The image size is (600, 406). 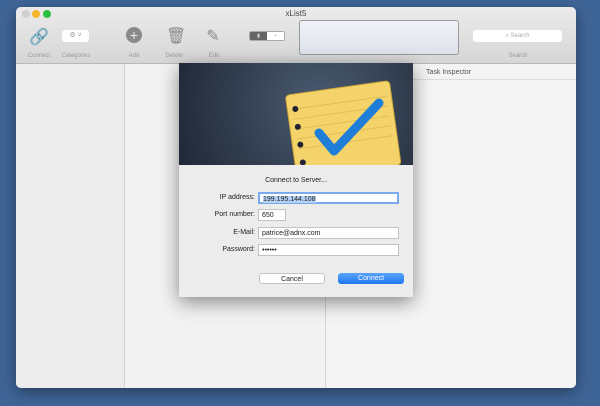 I want to click on connect-button: Connect, so click(x=371, y=278).